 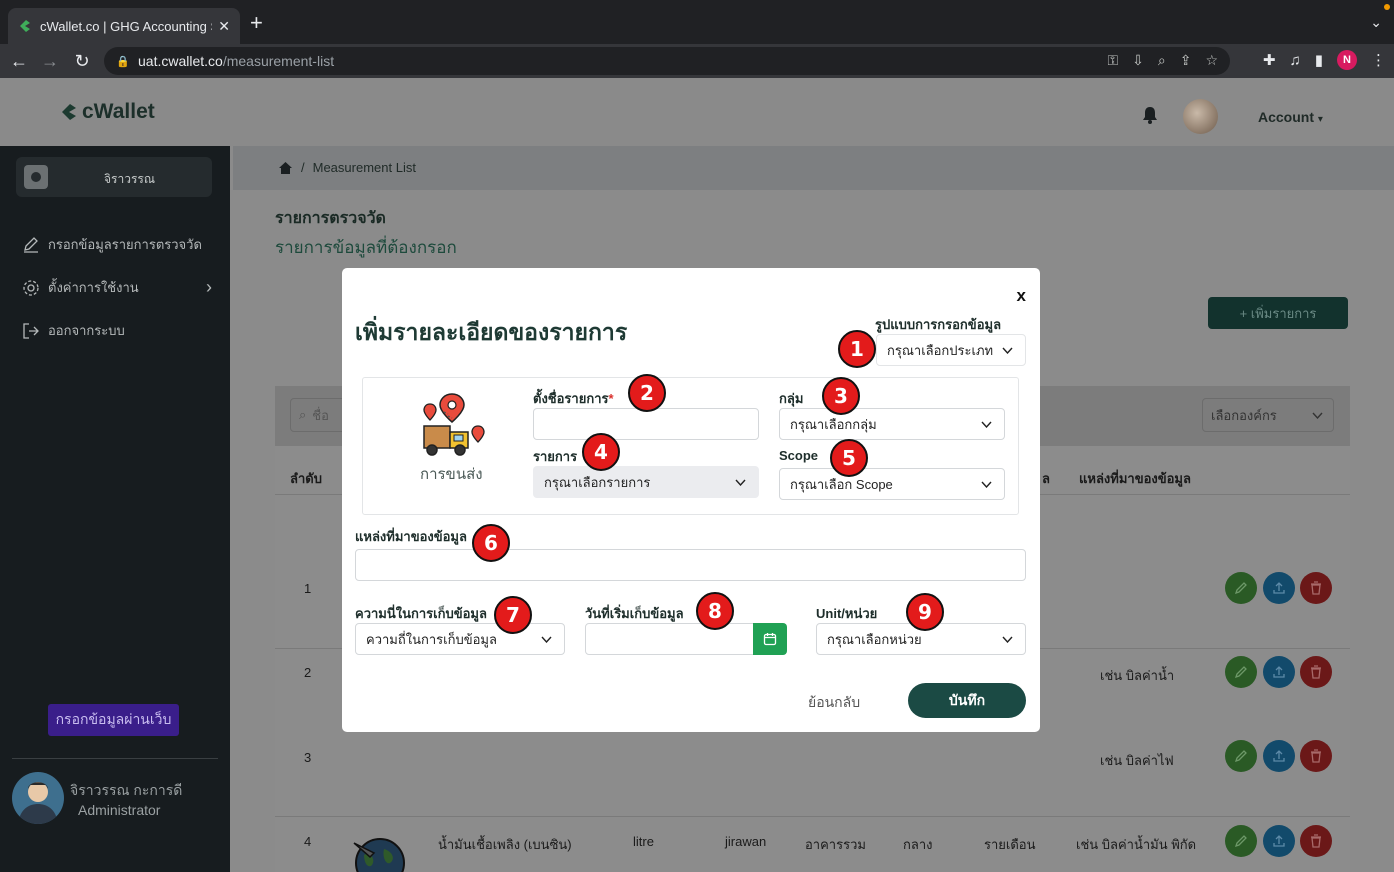 What do you see at coordinates (36, 177) in the screenshot?
I see `camera-icon` at bounding box center [36, 177].